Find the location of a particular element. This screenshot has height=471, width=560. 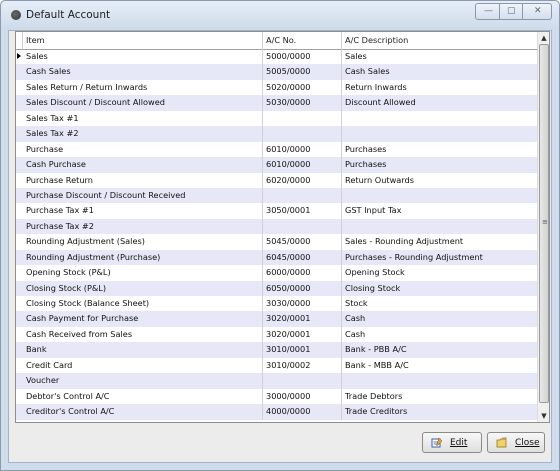

cell-ac-description: Discount Allowed is located at coordinates (439, 102).